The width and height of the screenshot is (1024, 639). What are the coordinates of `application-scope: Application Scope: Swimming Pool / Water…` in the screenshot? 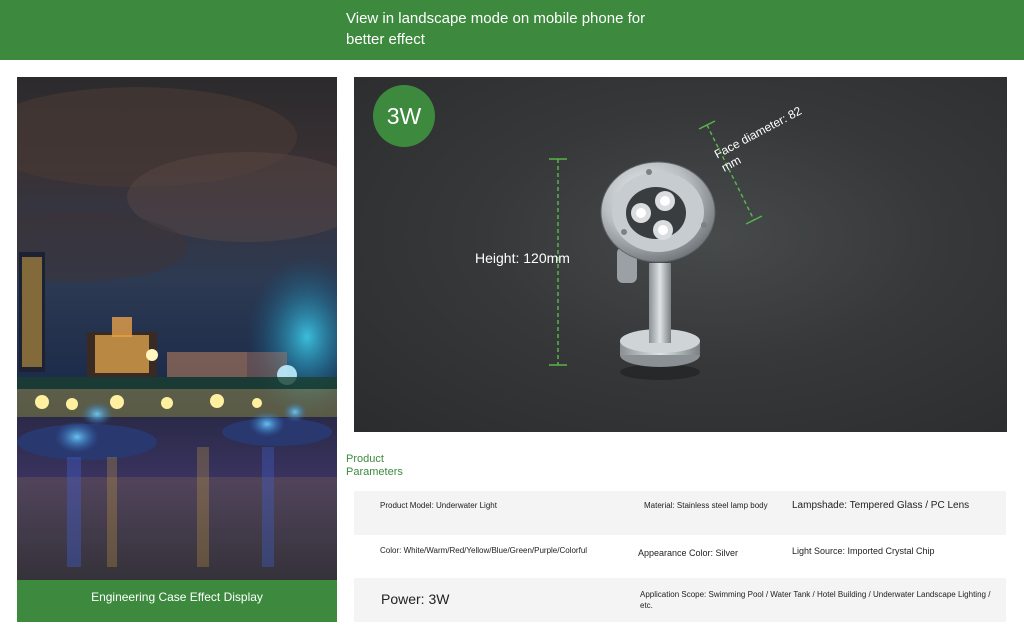 It's located at (815, 600).